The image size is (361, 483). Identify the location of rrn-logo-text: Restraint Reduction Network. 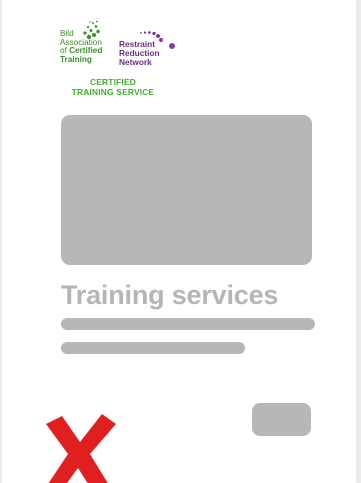
(154, 53).